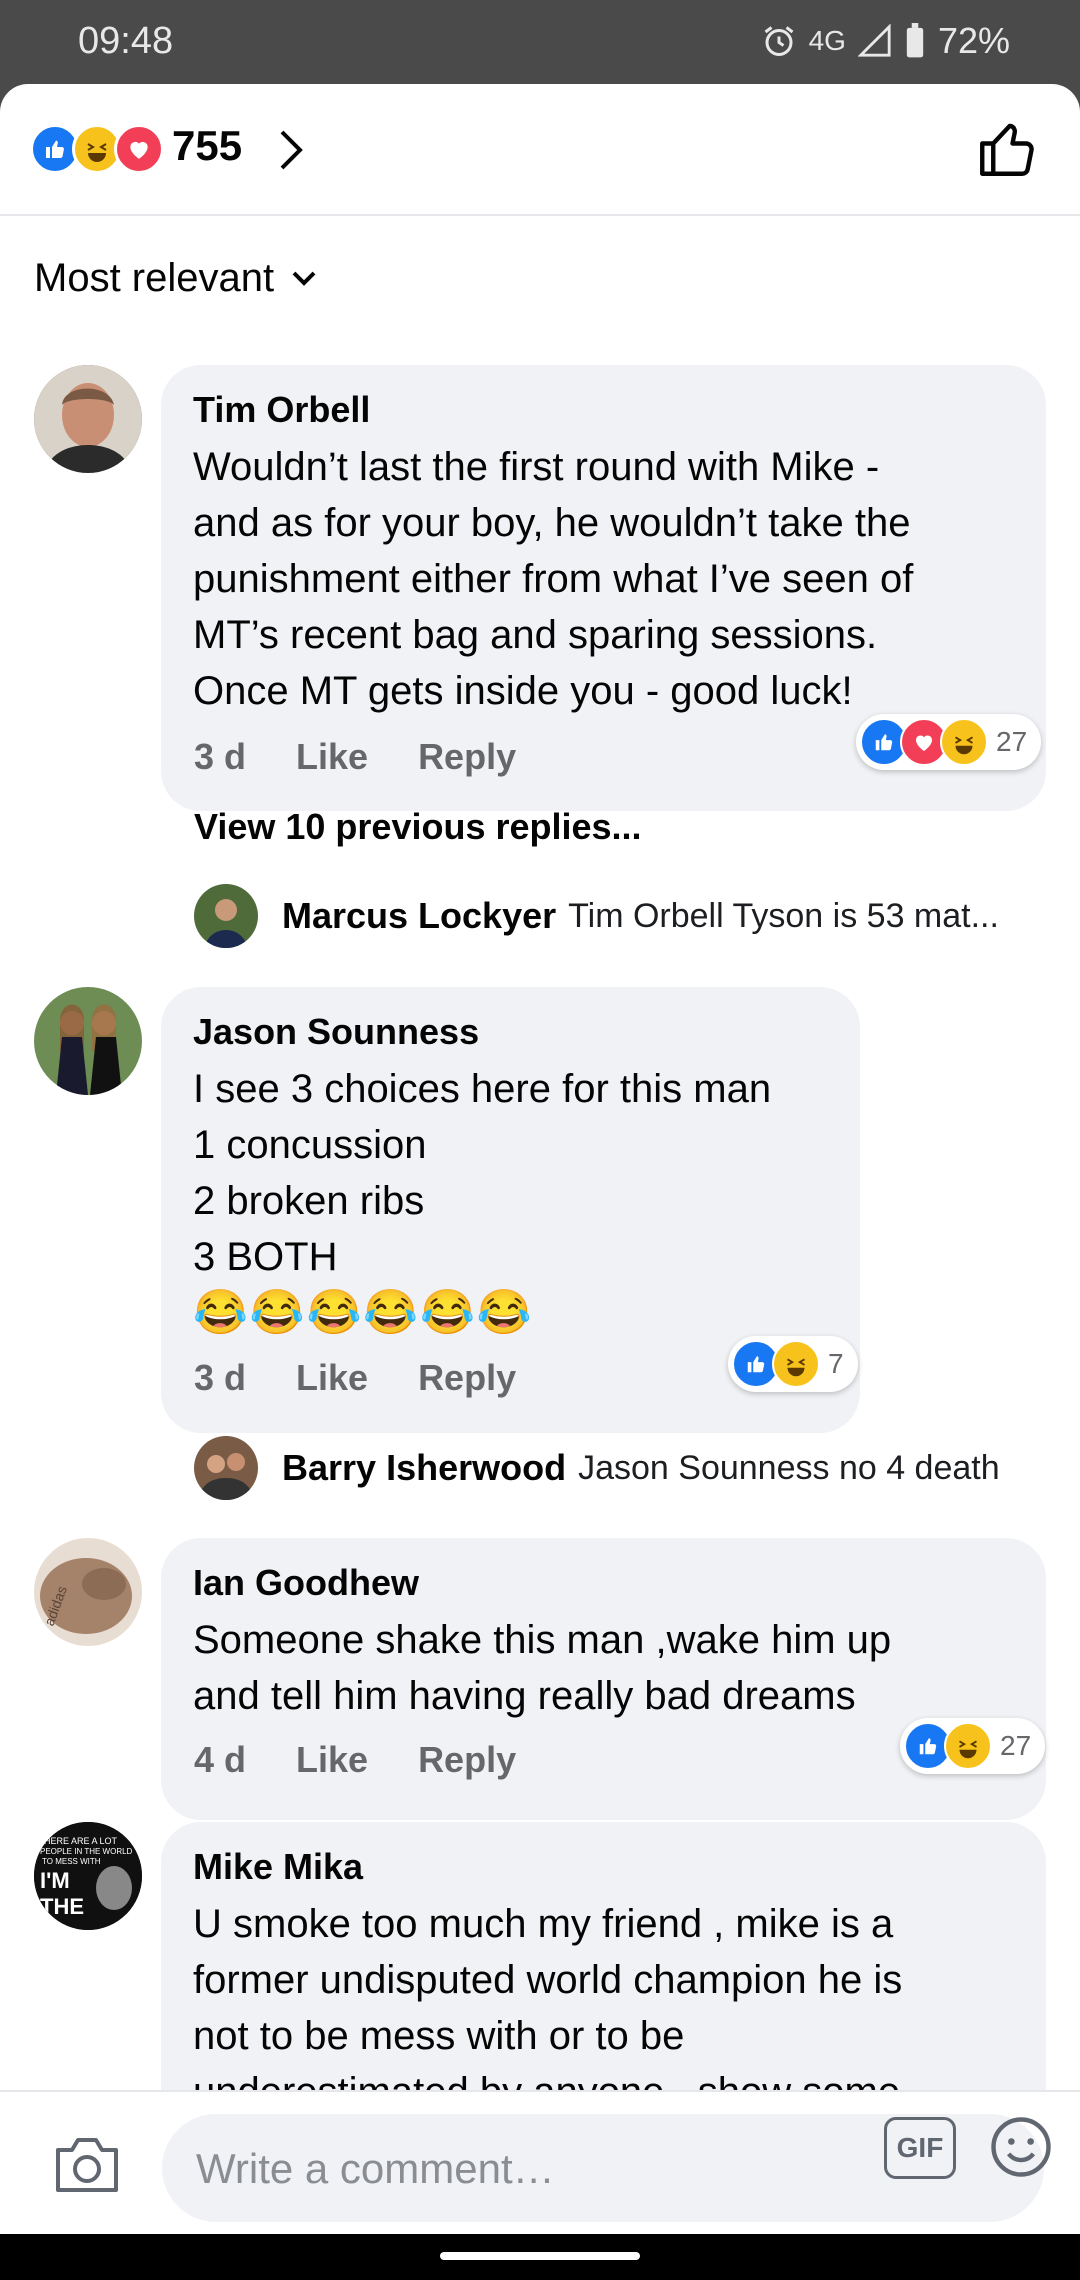 Image resolution: width=1080 pixels, height=2280 pixels. Describe the element at coordinates (81, 1841) in the screenshot. I see `avatar-text: HERE ARE A LOT` at that location.